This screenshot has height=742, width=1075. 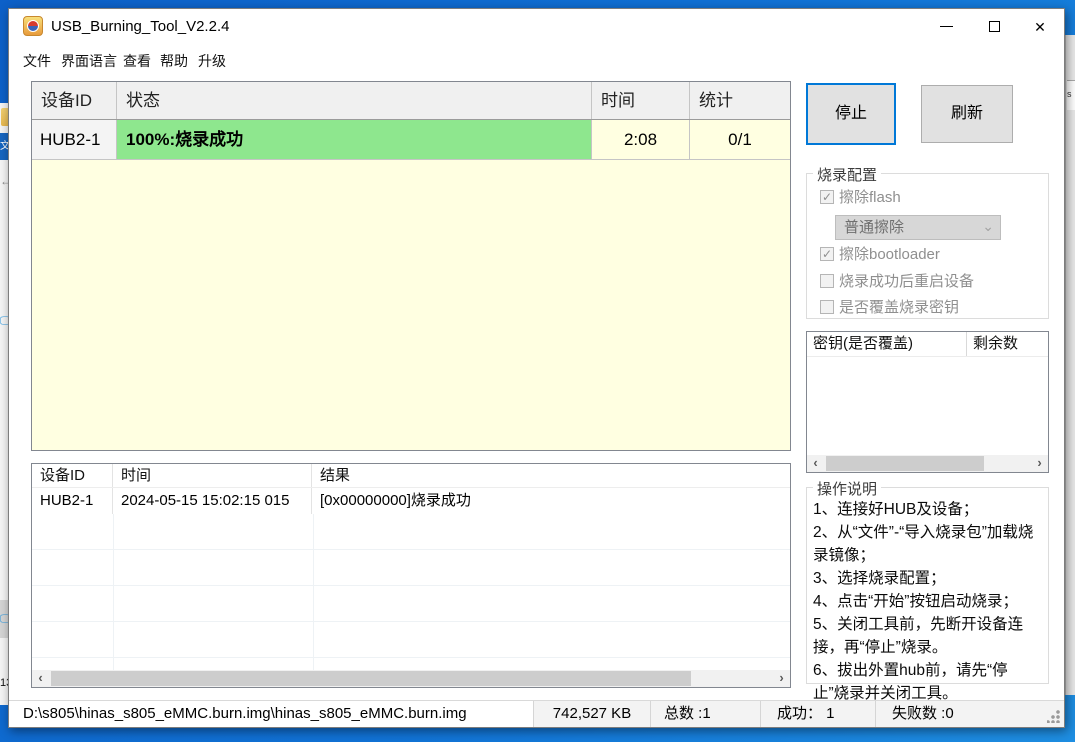 I want to click on minimize-icon, so click(x=946, y=27).